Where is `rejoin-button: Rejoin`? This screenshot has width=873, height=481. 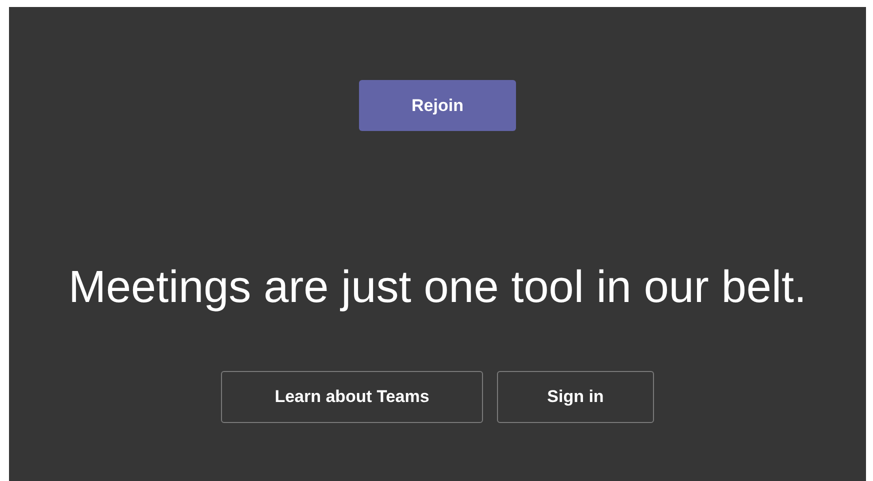
rejoin-button: Rejoin is located at coordinates (437, 105).